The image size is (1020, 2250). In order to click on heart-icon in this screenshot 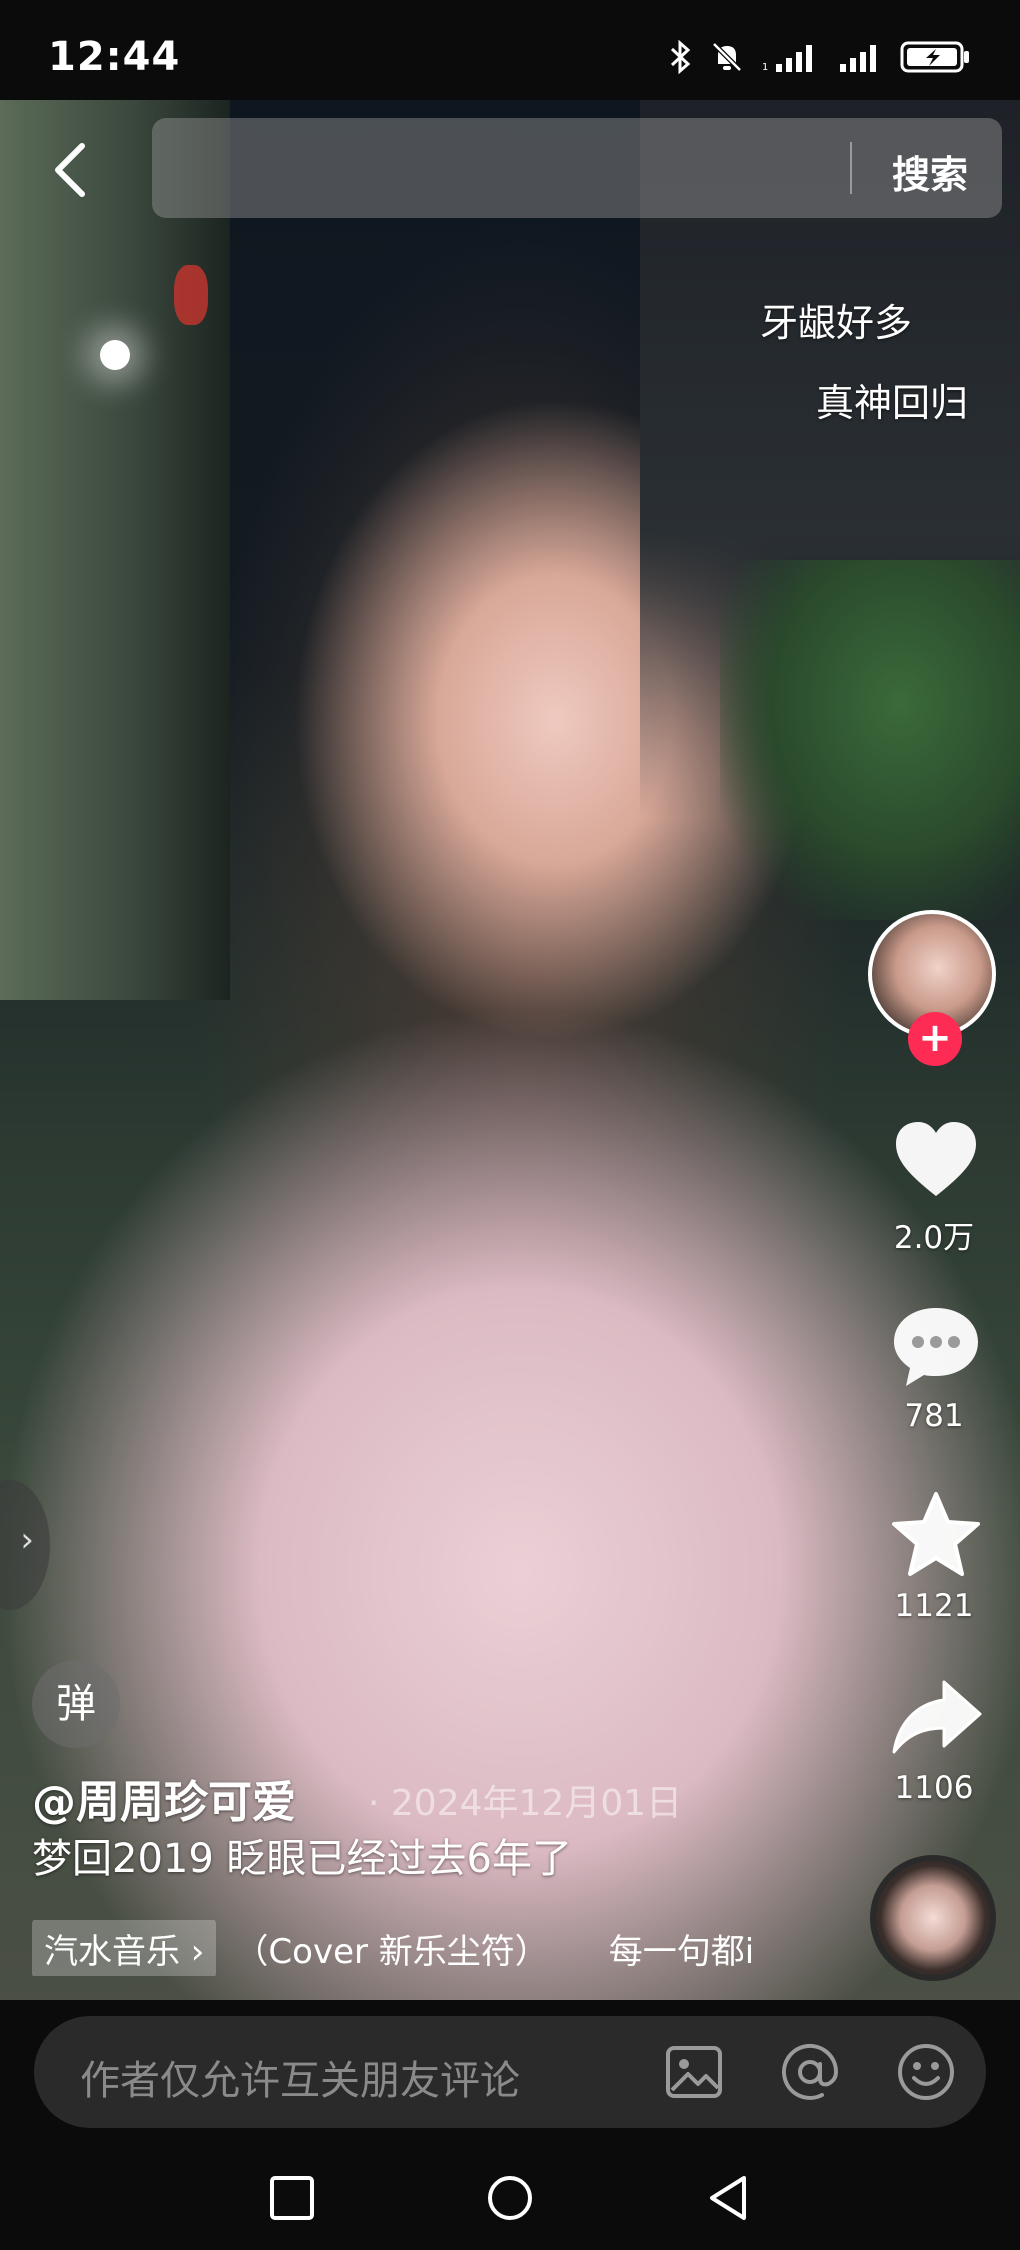, I will do `click(936, 1160)`.